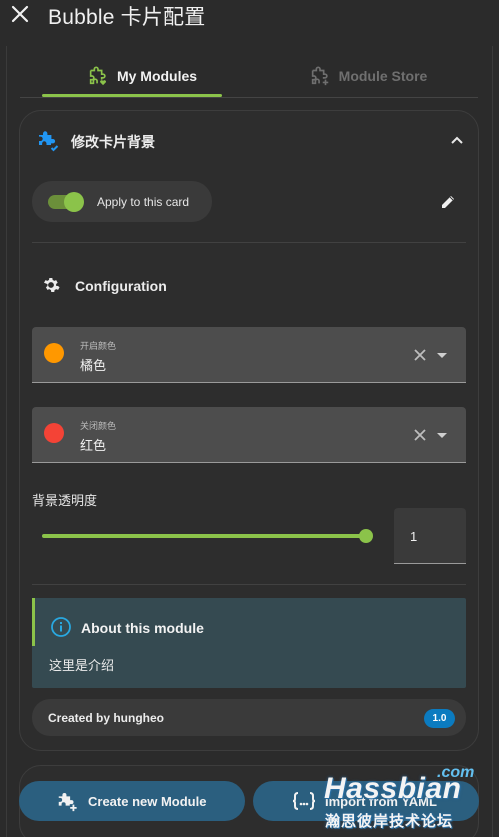 Image resolution: width=499 pixels, height=837 pixels. What do you see at coordinates (127, 17) in the screenshot?
I see `dialog-title: Bubble 卡片配置` at bounding box center [127, 17].